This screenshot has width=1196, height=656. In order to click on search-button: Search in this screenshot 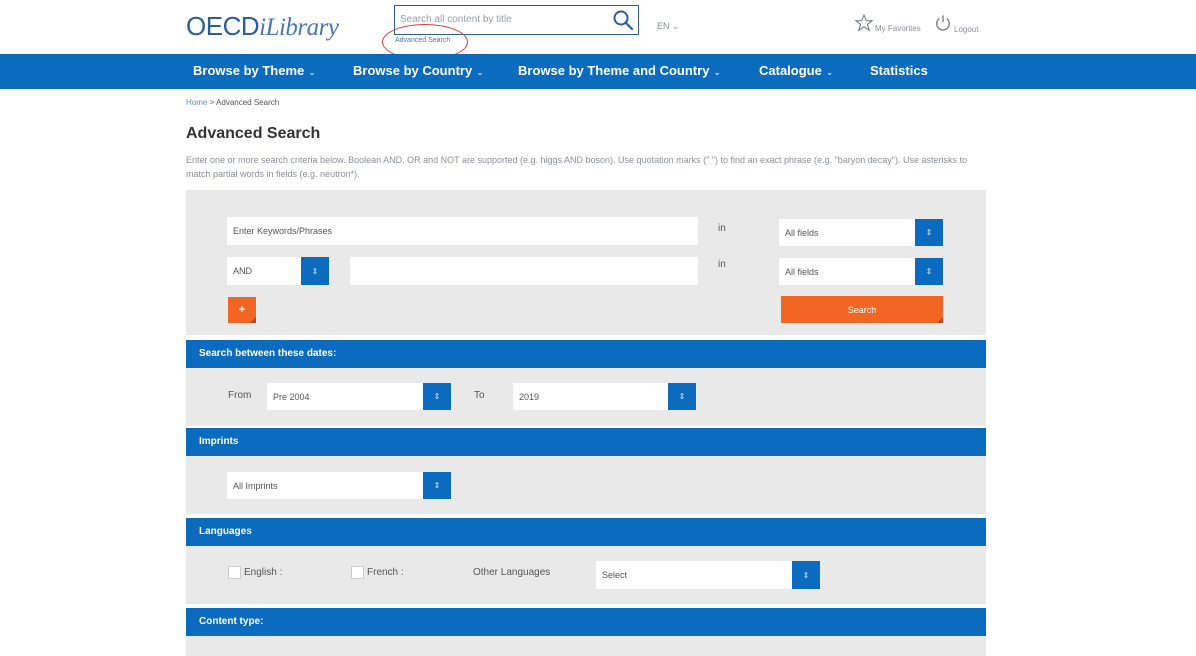, I will do `click(862, 309)`.